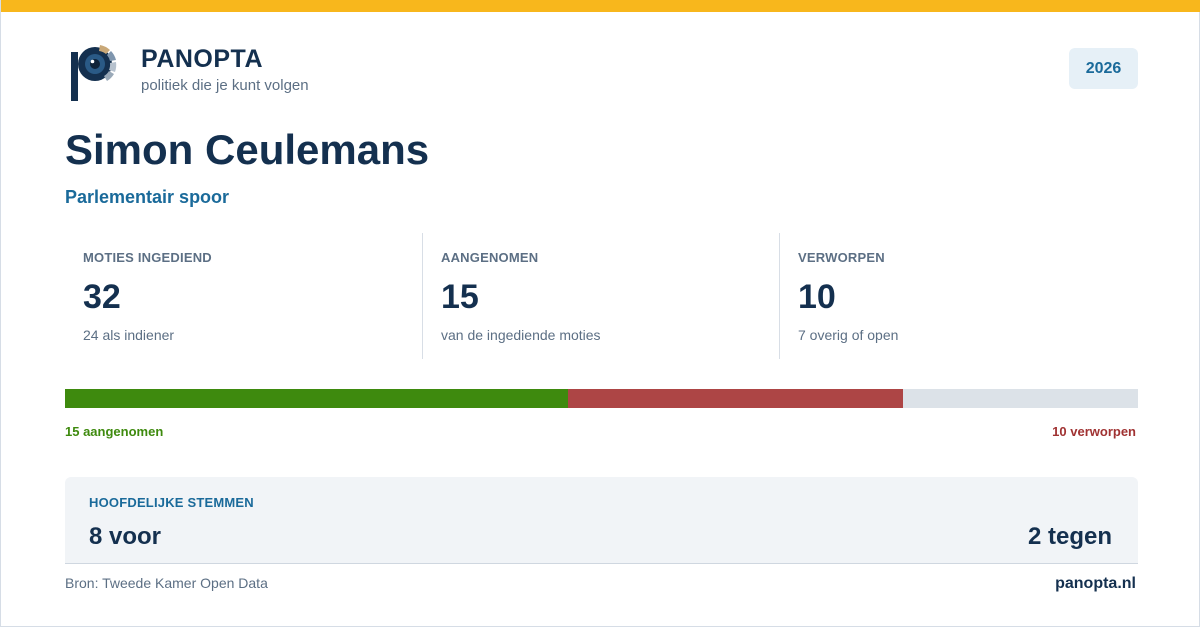  What do you see at coordinates (600, 296) in the screenshot?
I see `stat-aangenomen: AANGENOMEN 15 van de ingediende moties` at bounding box center [600, 296].